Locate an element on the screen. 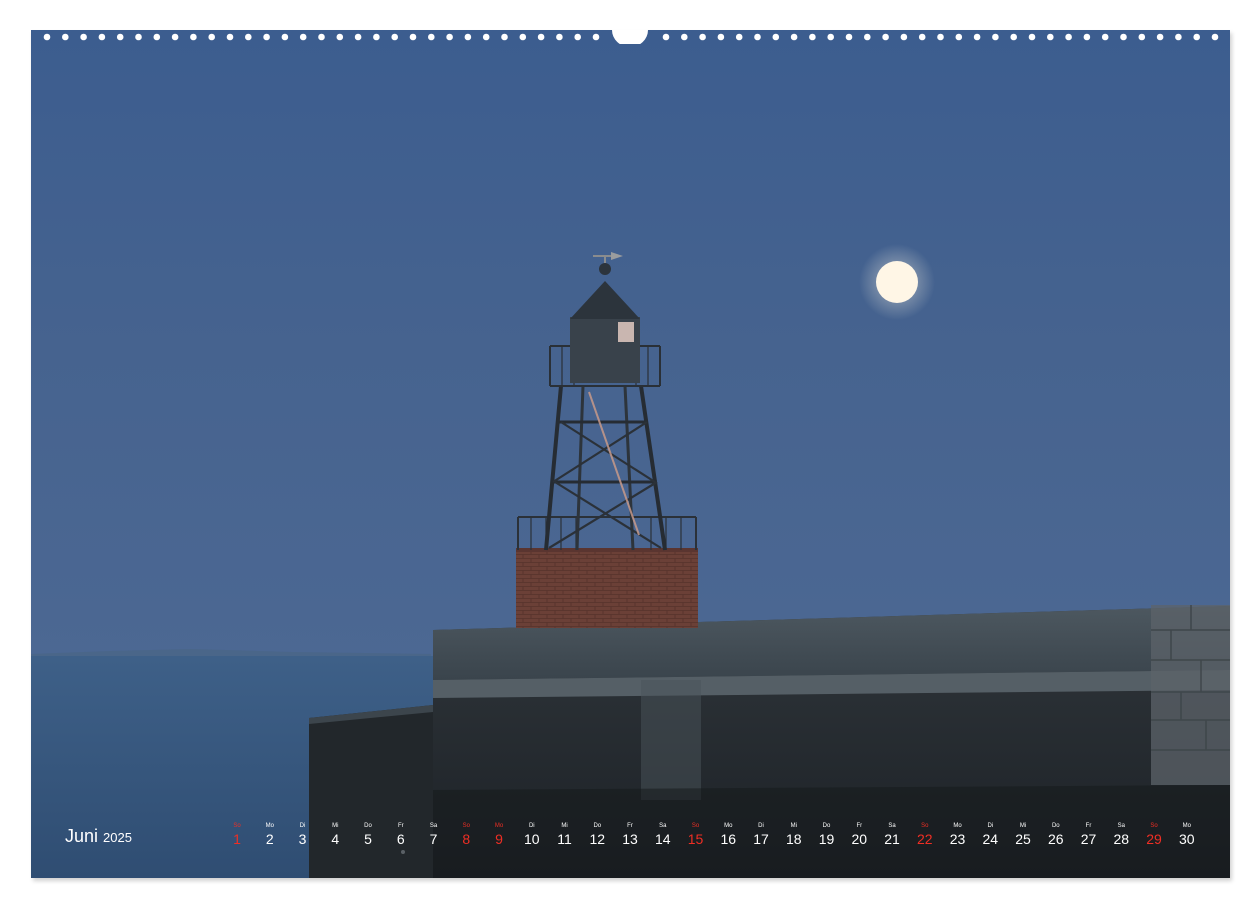 The image size is (1260, 908). calendar-day: Mo 16 is located at coordinates (728, 835).